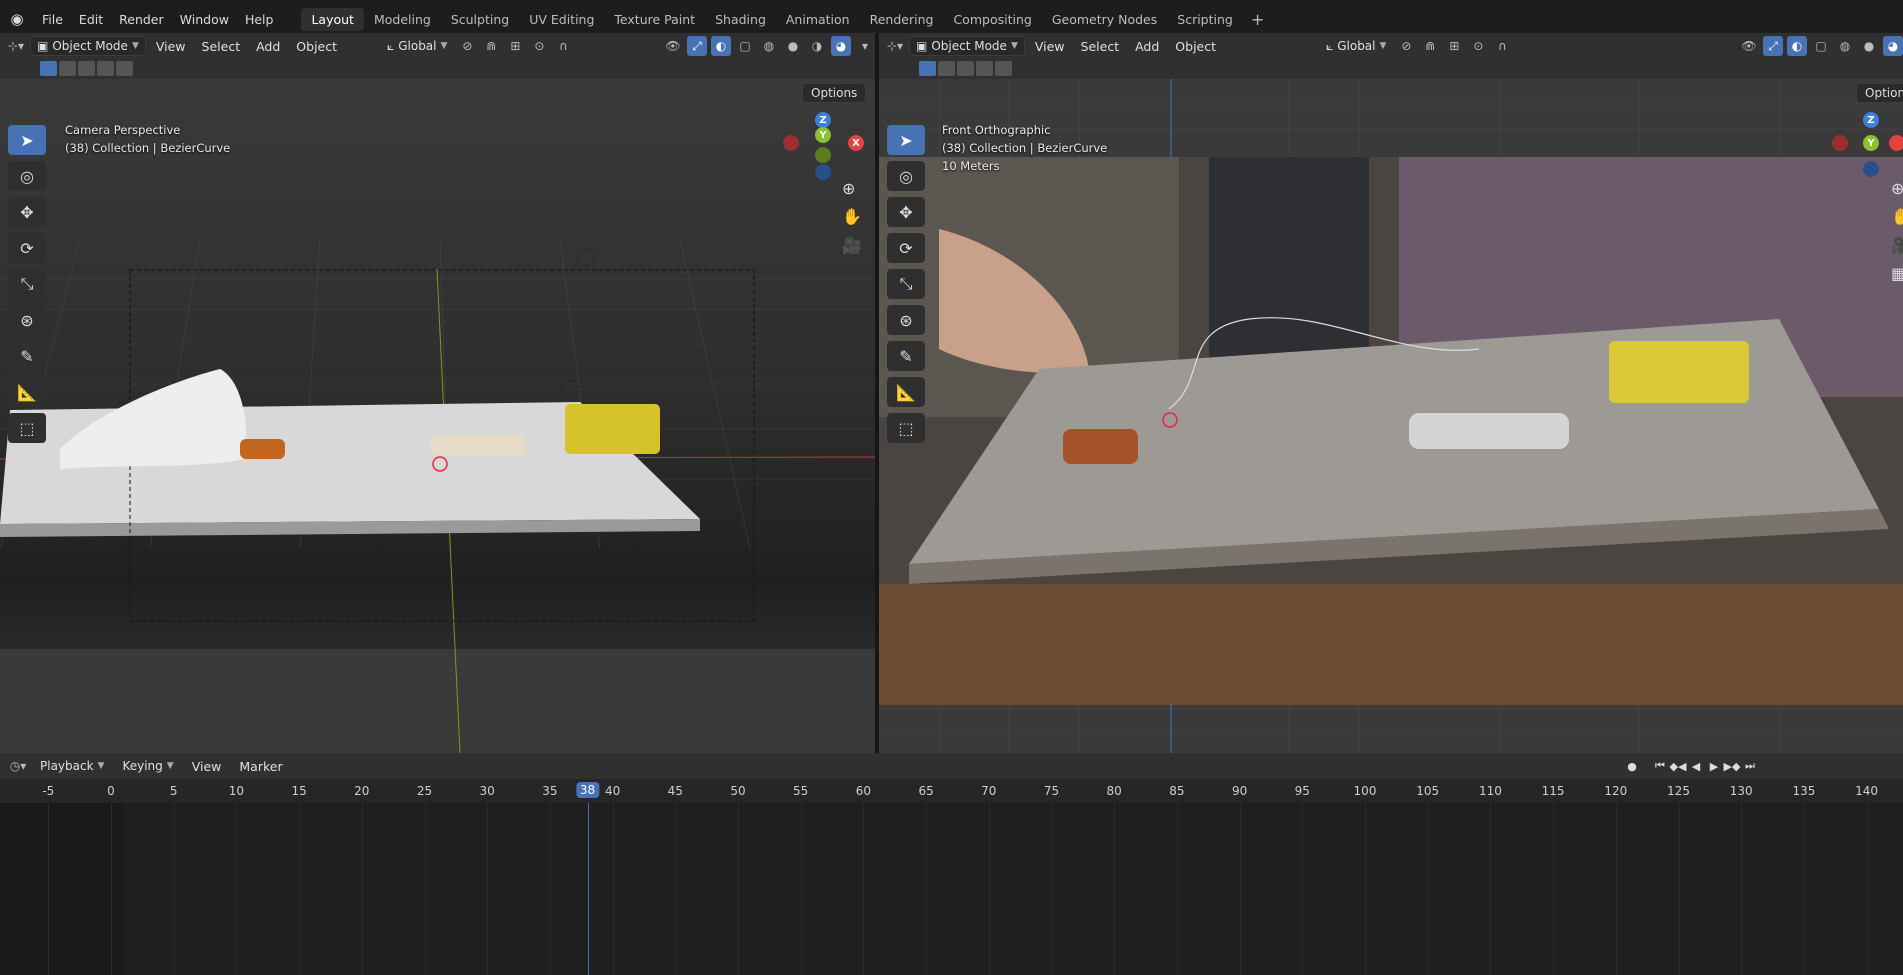 The height and width of the screenshot is (975, 1903). What do you see at coordinates (852, 245) in the screenshot?
I see `camera-view-icon: 🎥` at bounding box center [852, 245].